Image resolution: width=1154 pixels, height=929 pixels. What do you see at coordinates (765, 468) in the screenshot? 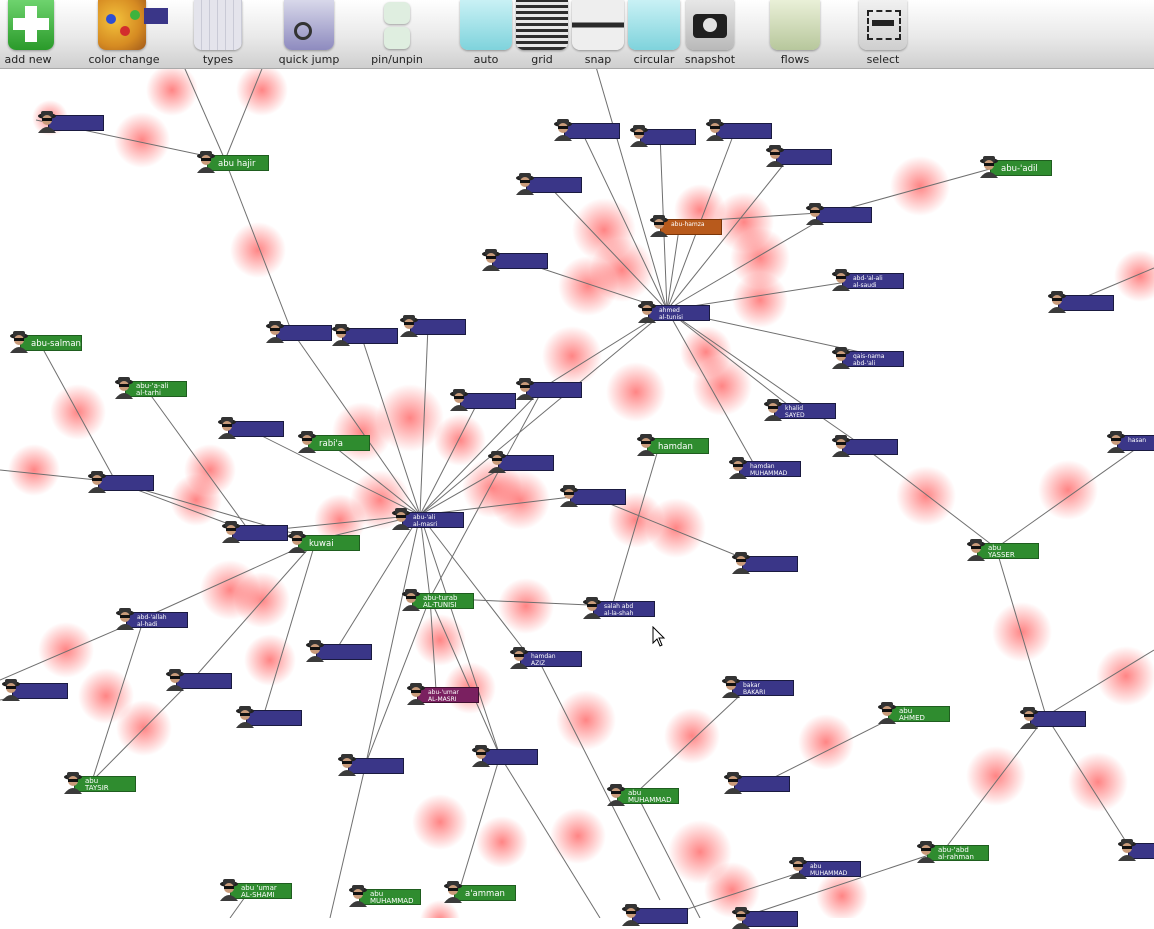
I see `graph-node: hamdan MUHAMMAD SALIM` at bounding box center [765, 468].